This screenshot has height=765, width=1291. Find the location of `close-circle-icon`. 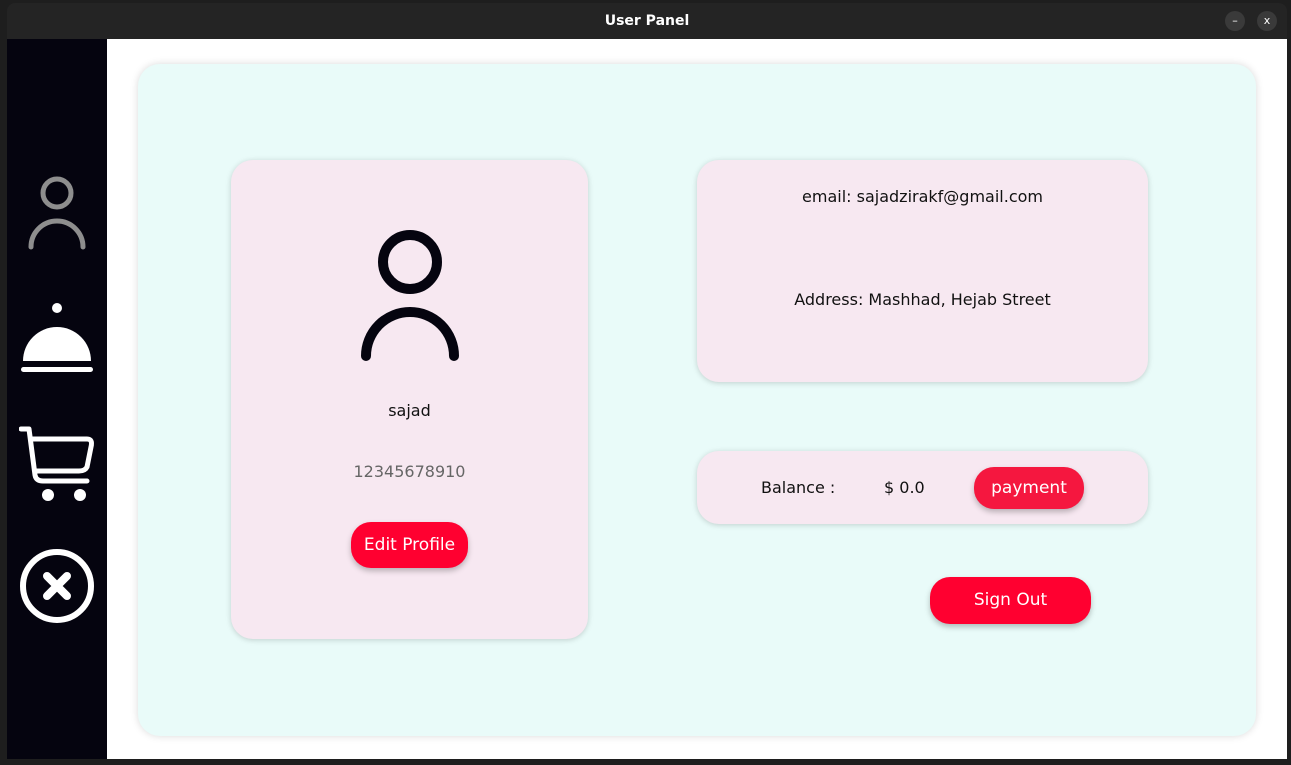

close-circle-icon is located at coordinates (57, 586).